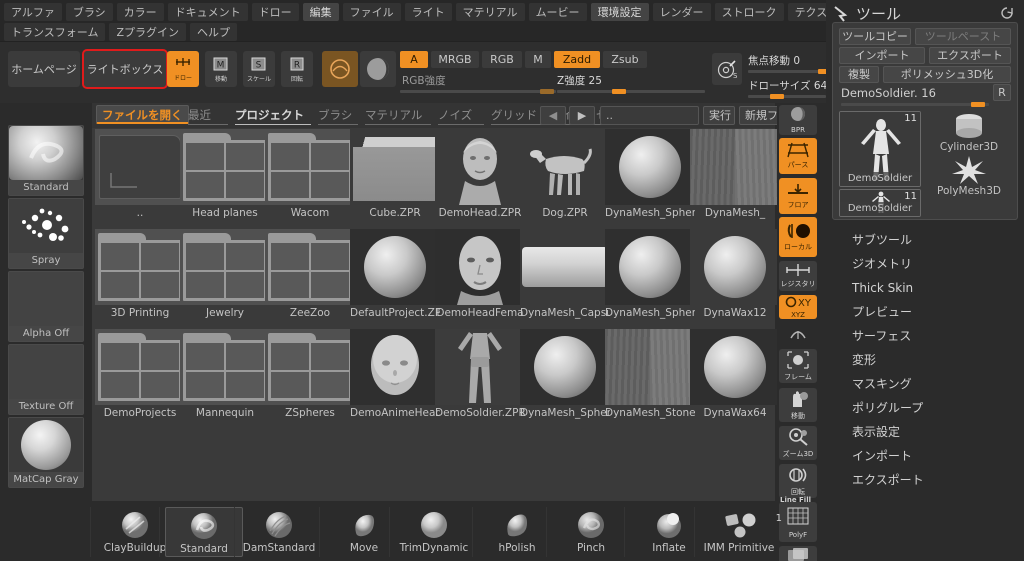 This screenshot has width=1024, height=561. What do you see at coordinates (225, 375) in the screenshot?
I see `lightbox-item: Mannequin` at bounding box center [225, 375].